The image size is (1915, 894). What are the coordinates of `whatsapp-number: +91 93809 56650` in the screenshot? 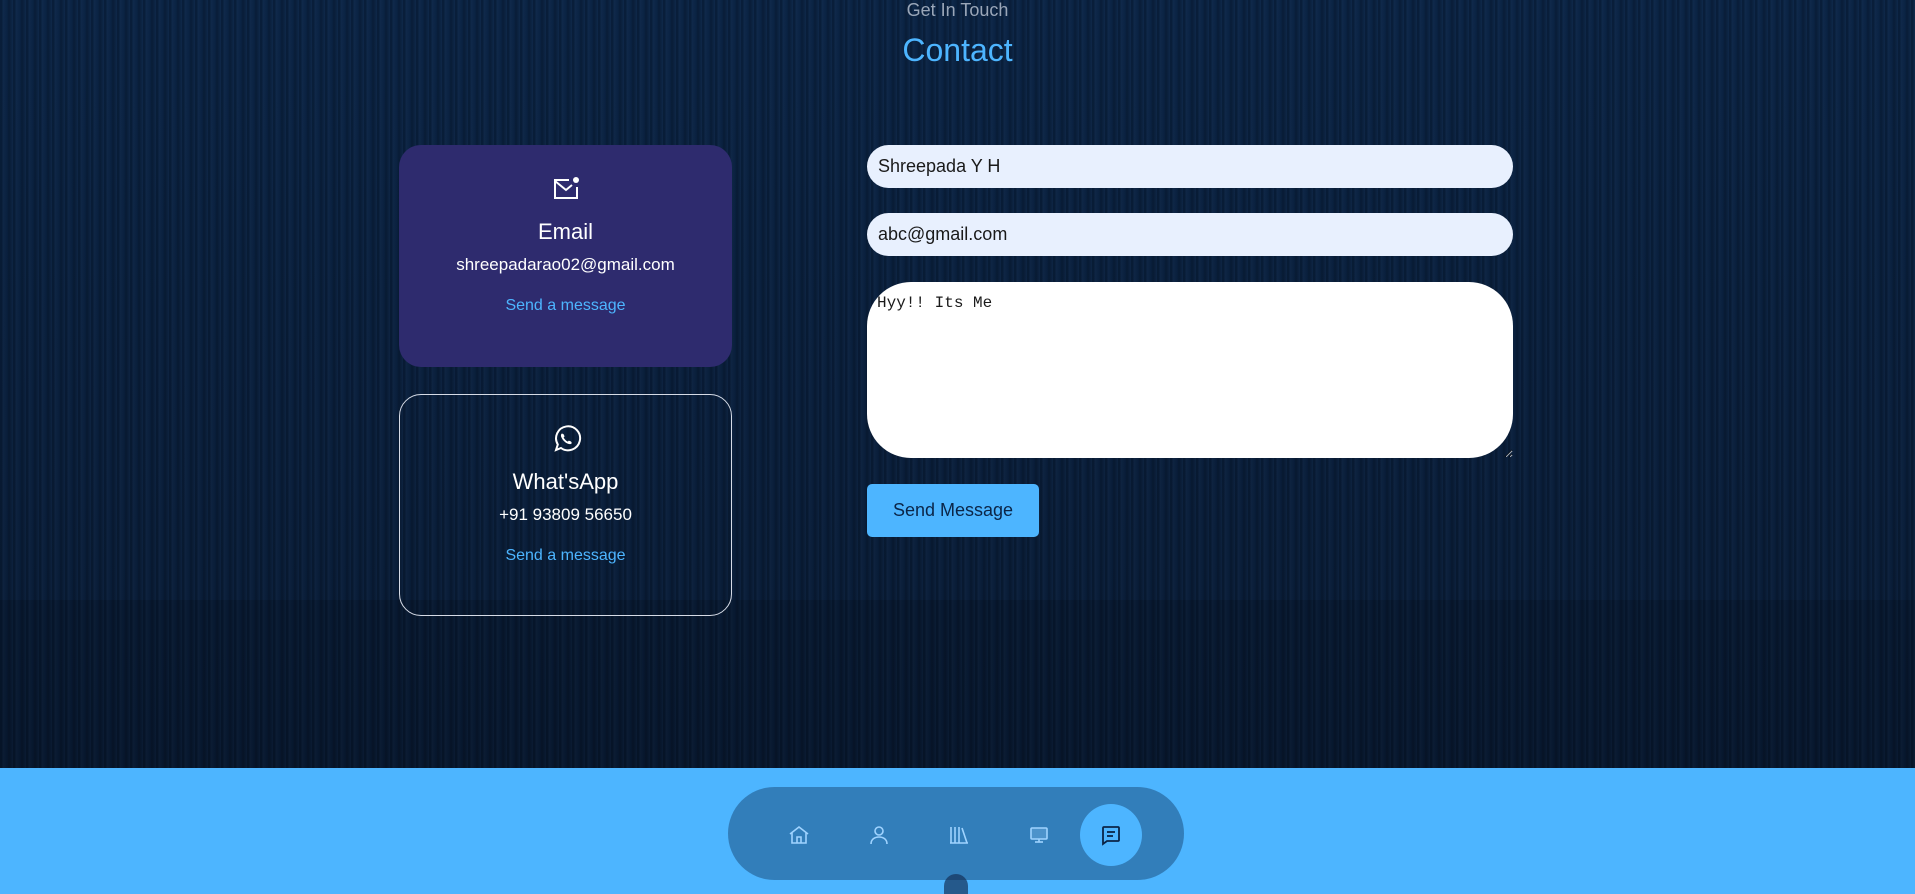 It's located at (565, 514).